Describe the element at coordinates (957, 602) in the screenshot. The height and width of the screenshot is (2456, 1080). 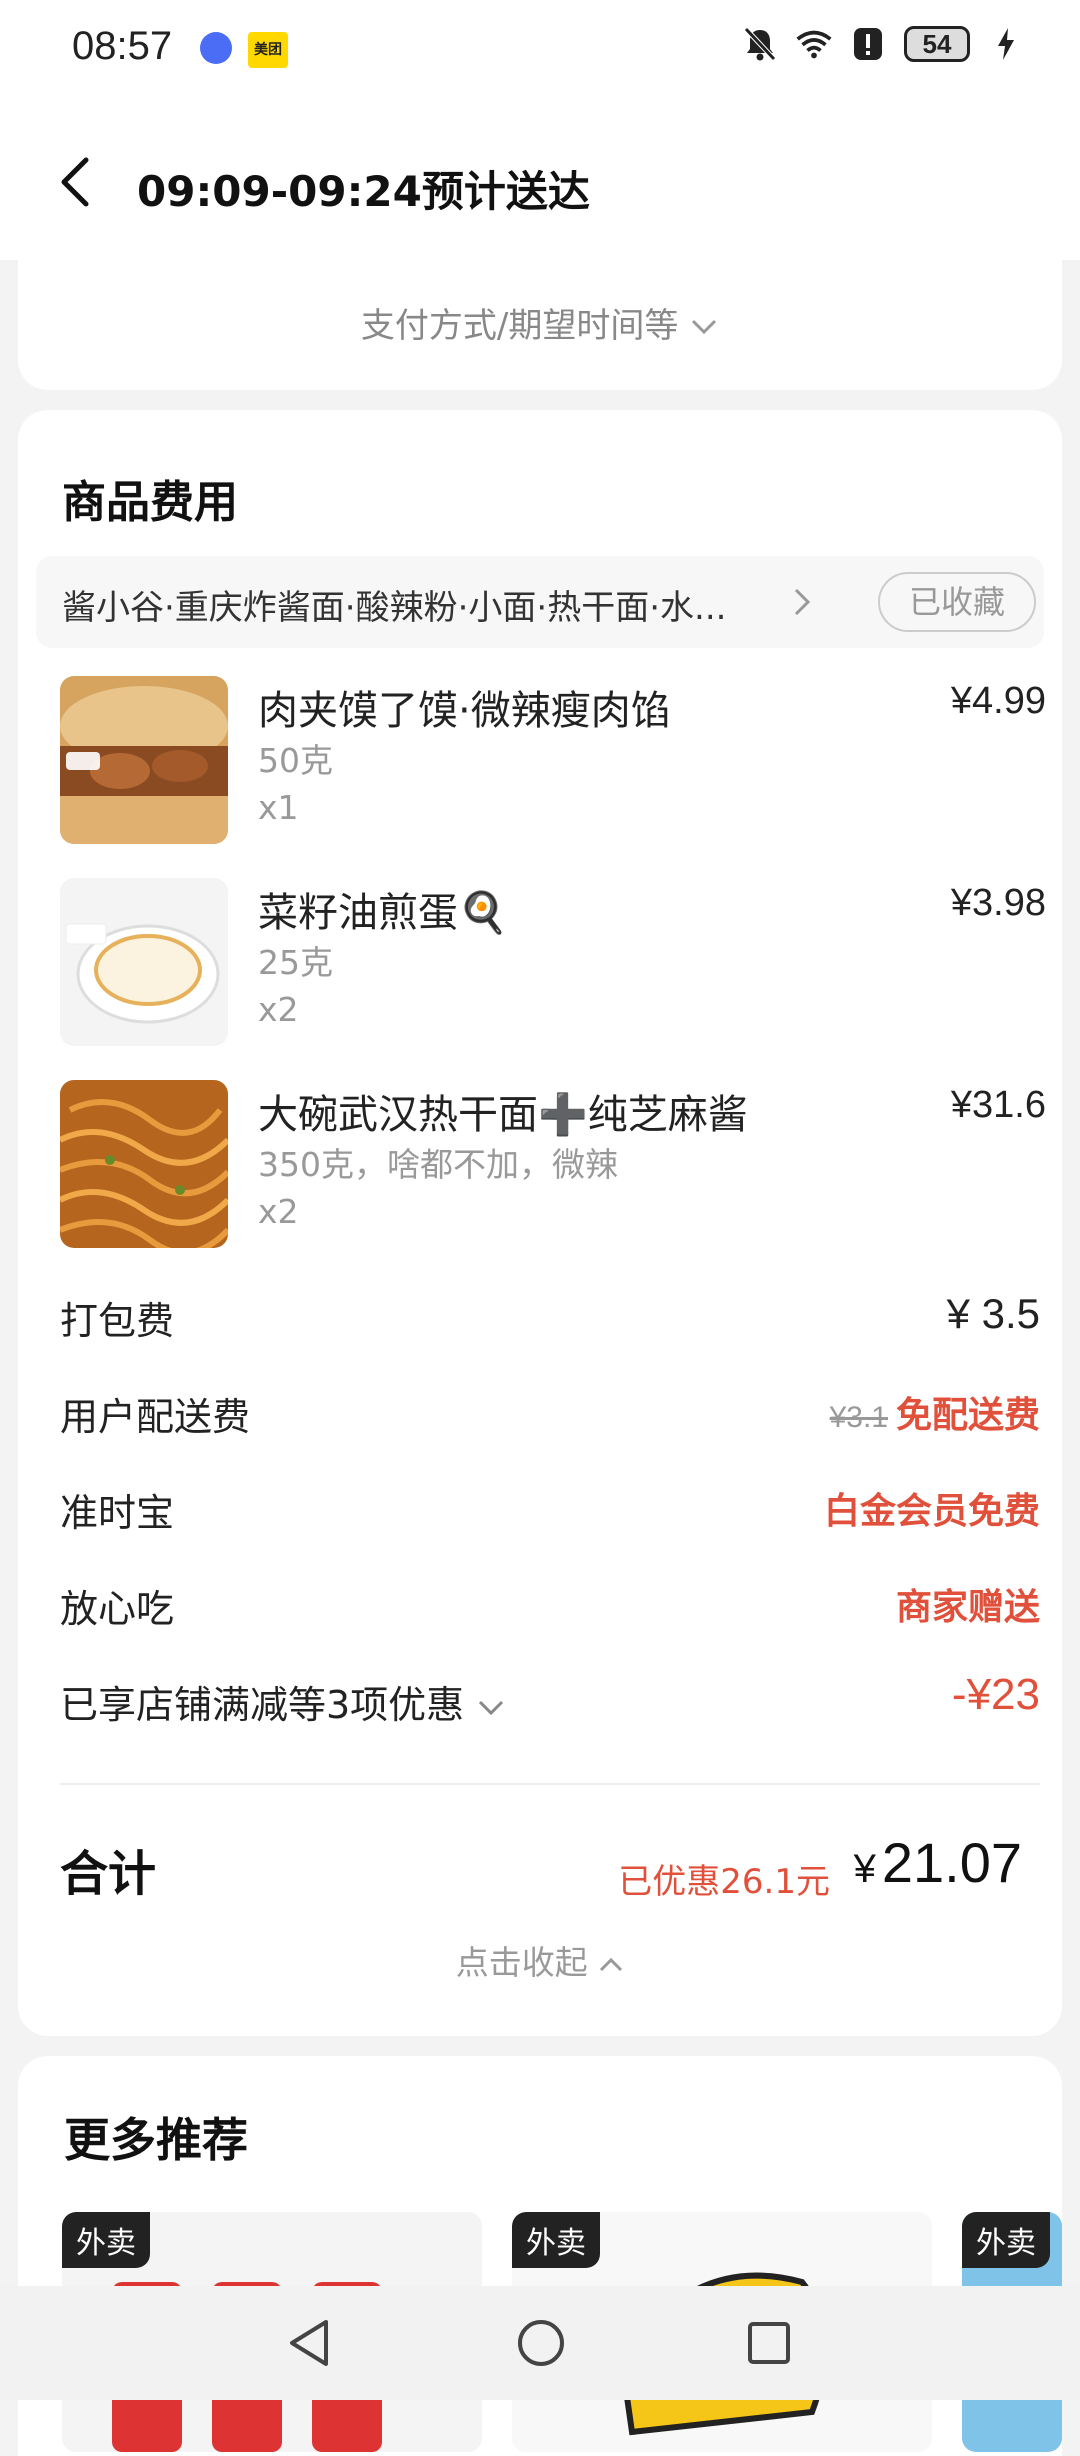
I see `favorited-button: 已收藏` at that location.